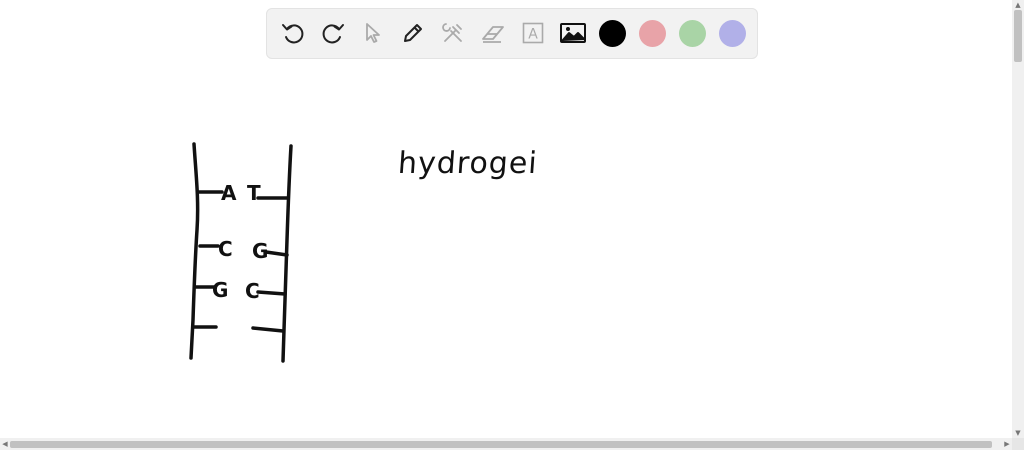  I want to click on base-C-left: C, so click(225, 249).